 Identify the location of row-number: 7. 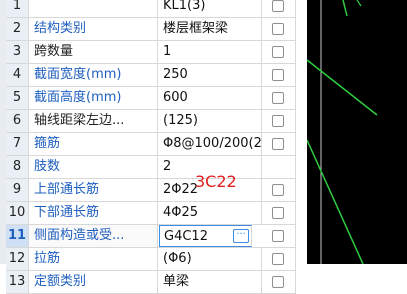
(17, 144).